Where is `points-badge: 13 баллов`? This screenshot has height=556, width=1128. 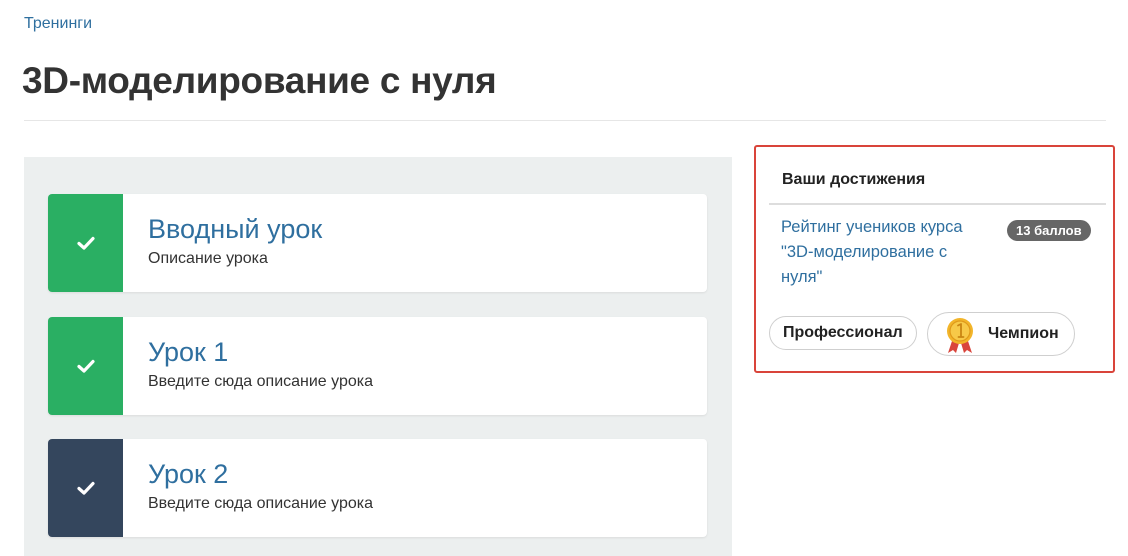
points-badge: 13 баллов is located at coordinates (1049, 230).